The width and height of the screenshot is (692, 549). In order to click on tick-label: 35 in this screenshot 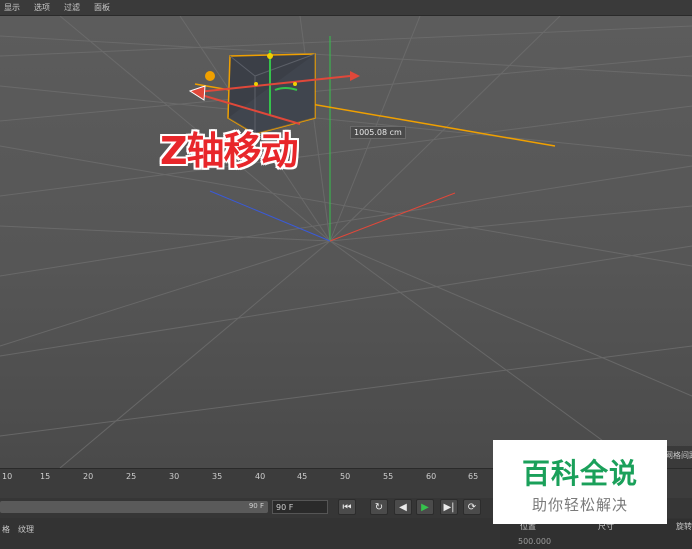, I will do `click(217, 476)`.